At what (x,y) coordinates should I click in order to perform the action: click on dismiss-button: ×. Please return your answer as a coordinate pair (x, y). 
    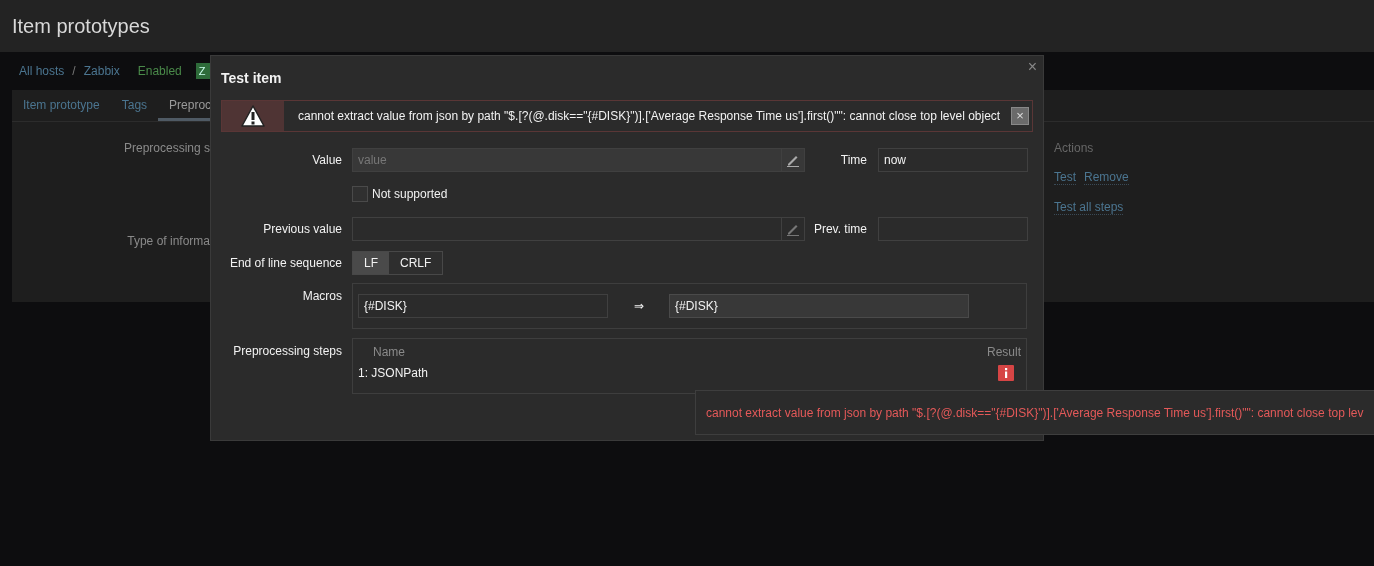
    Looking at the image, I should click on (1020, 116).